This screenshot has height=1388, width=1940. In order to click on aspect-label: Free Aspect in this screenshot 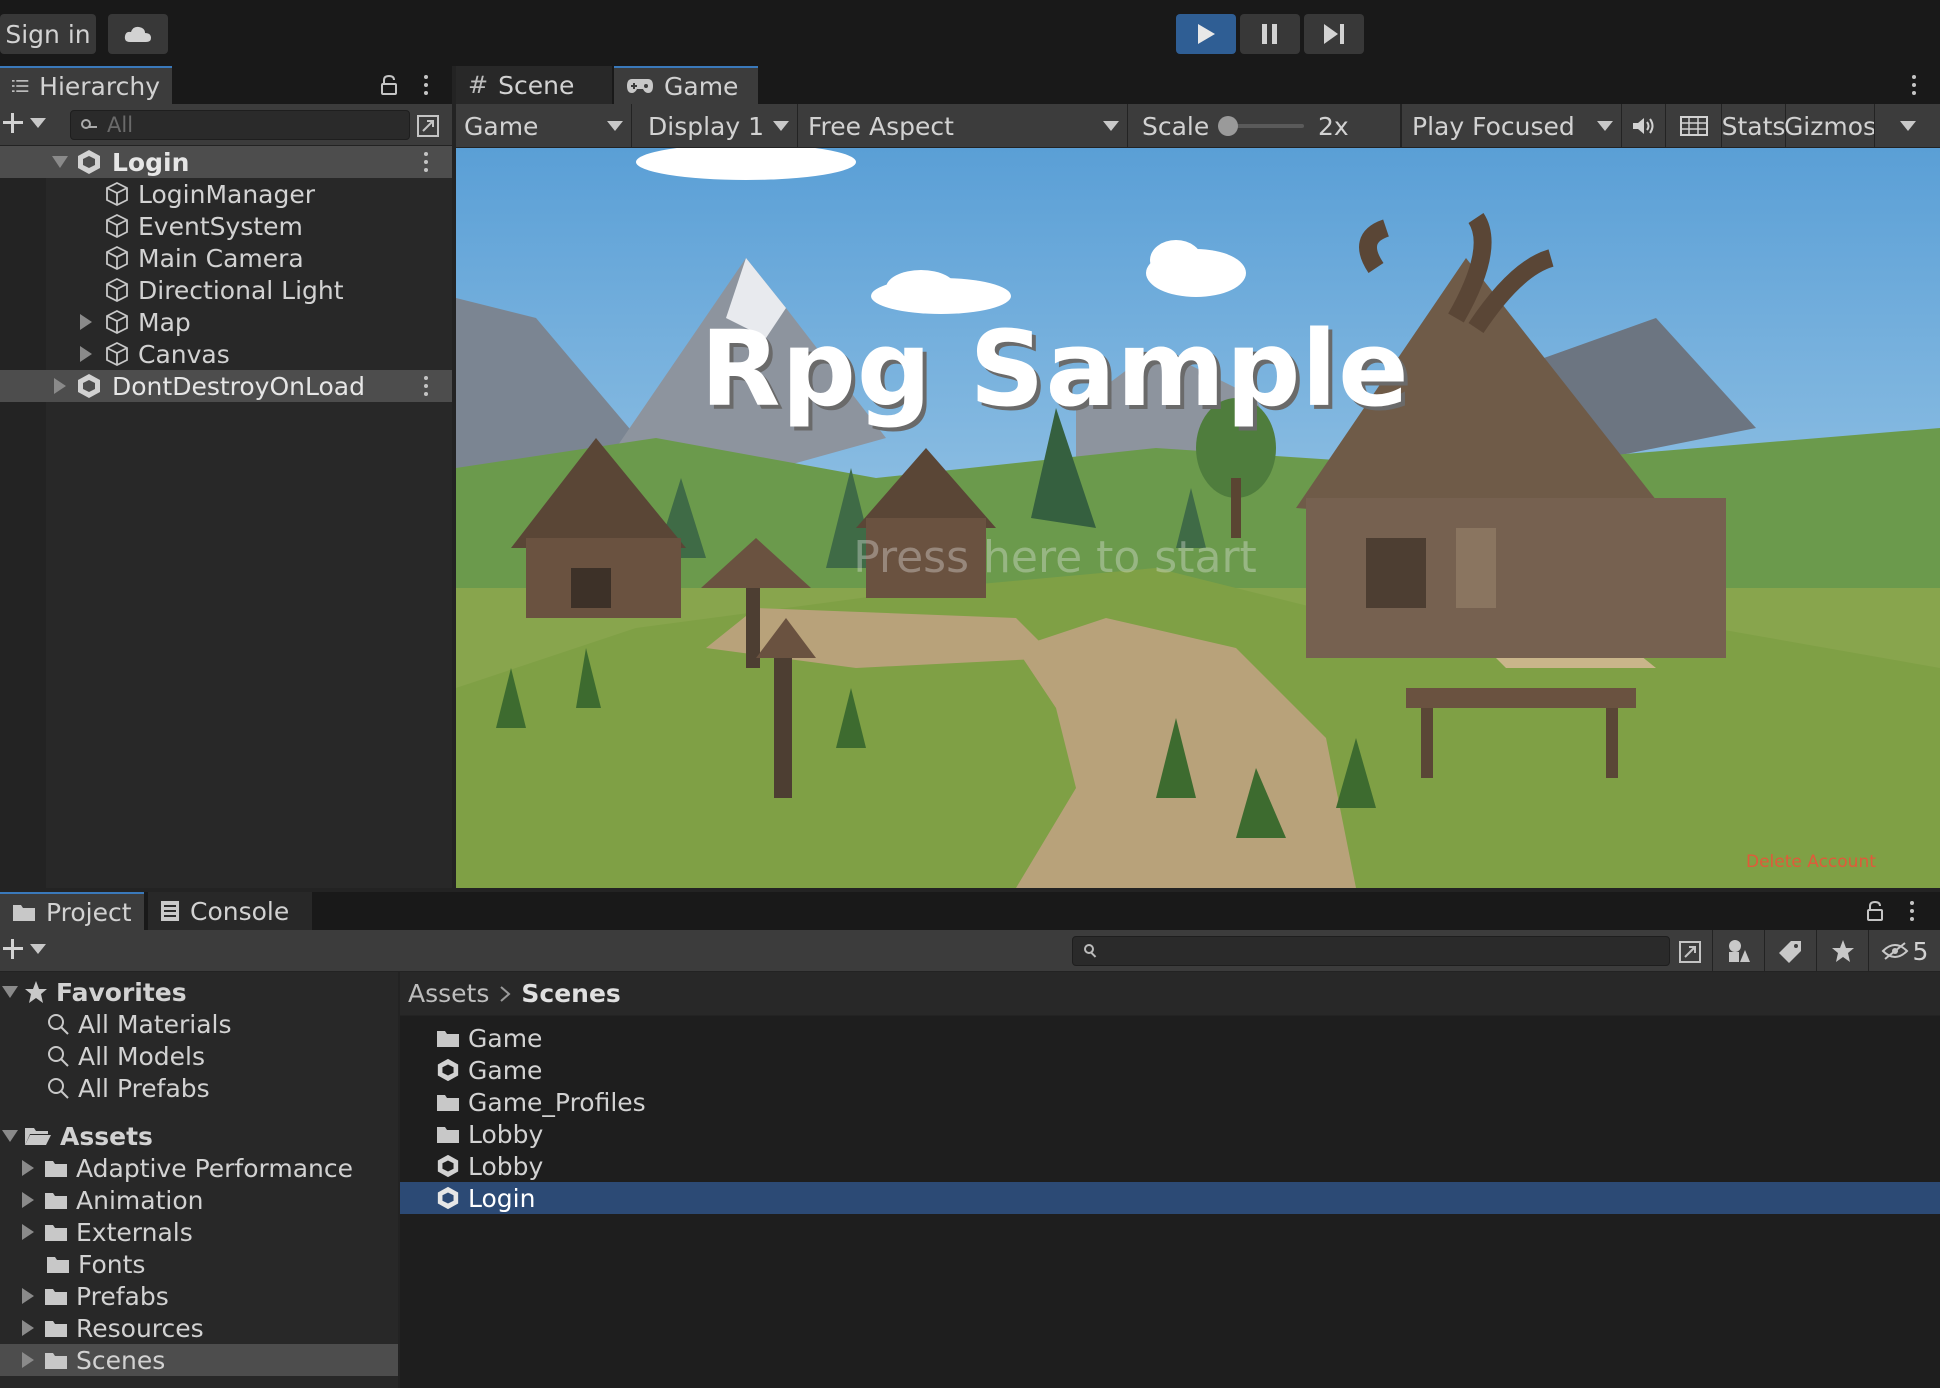, I will do `click(881, 126)`.